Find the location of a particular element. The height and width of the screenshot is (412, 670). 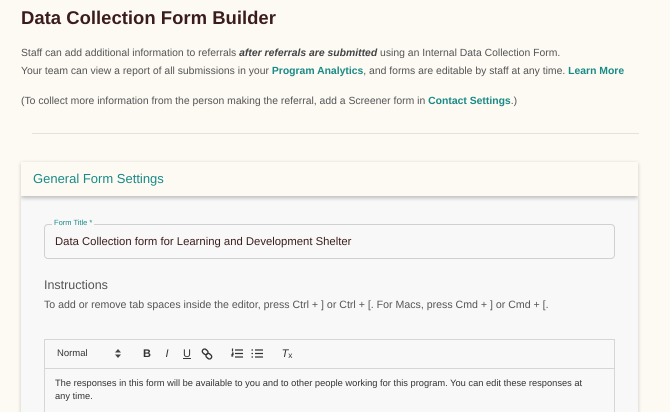

page-title: Data Collection Form Builder is located at coordinates (149, 18).